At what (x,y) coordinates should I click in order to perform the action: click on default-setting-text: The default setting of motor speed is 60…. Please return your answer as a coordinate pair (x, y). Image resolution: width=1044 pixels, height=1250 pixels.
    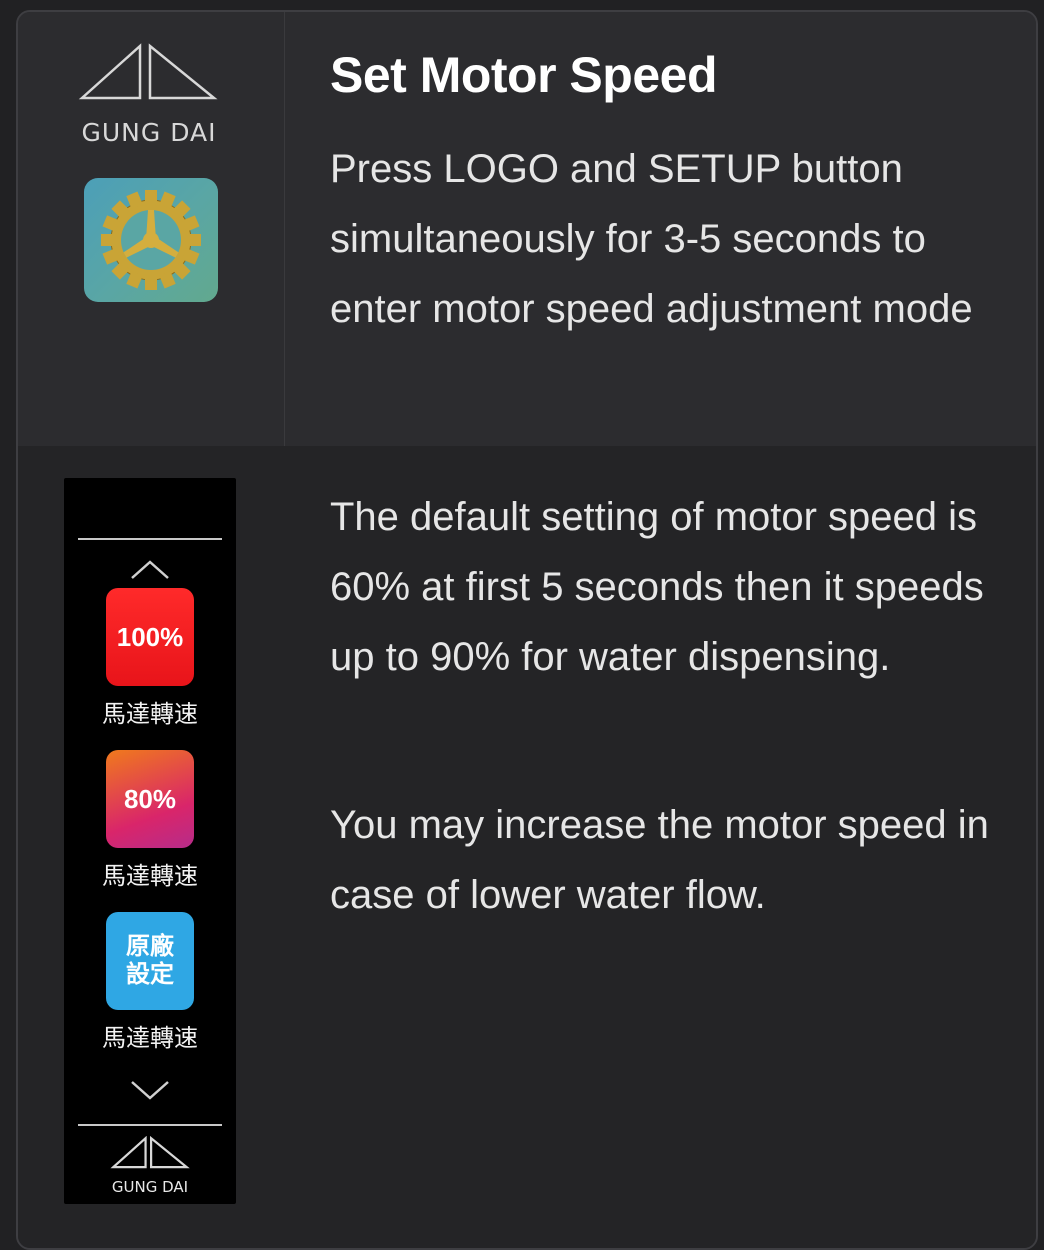
    Looking at the image, I should click on (657, 587).